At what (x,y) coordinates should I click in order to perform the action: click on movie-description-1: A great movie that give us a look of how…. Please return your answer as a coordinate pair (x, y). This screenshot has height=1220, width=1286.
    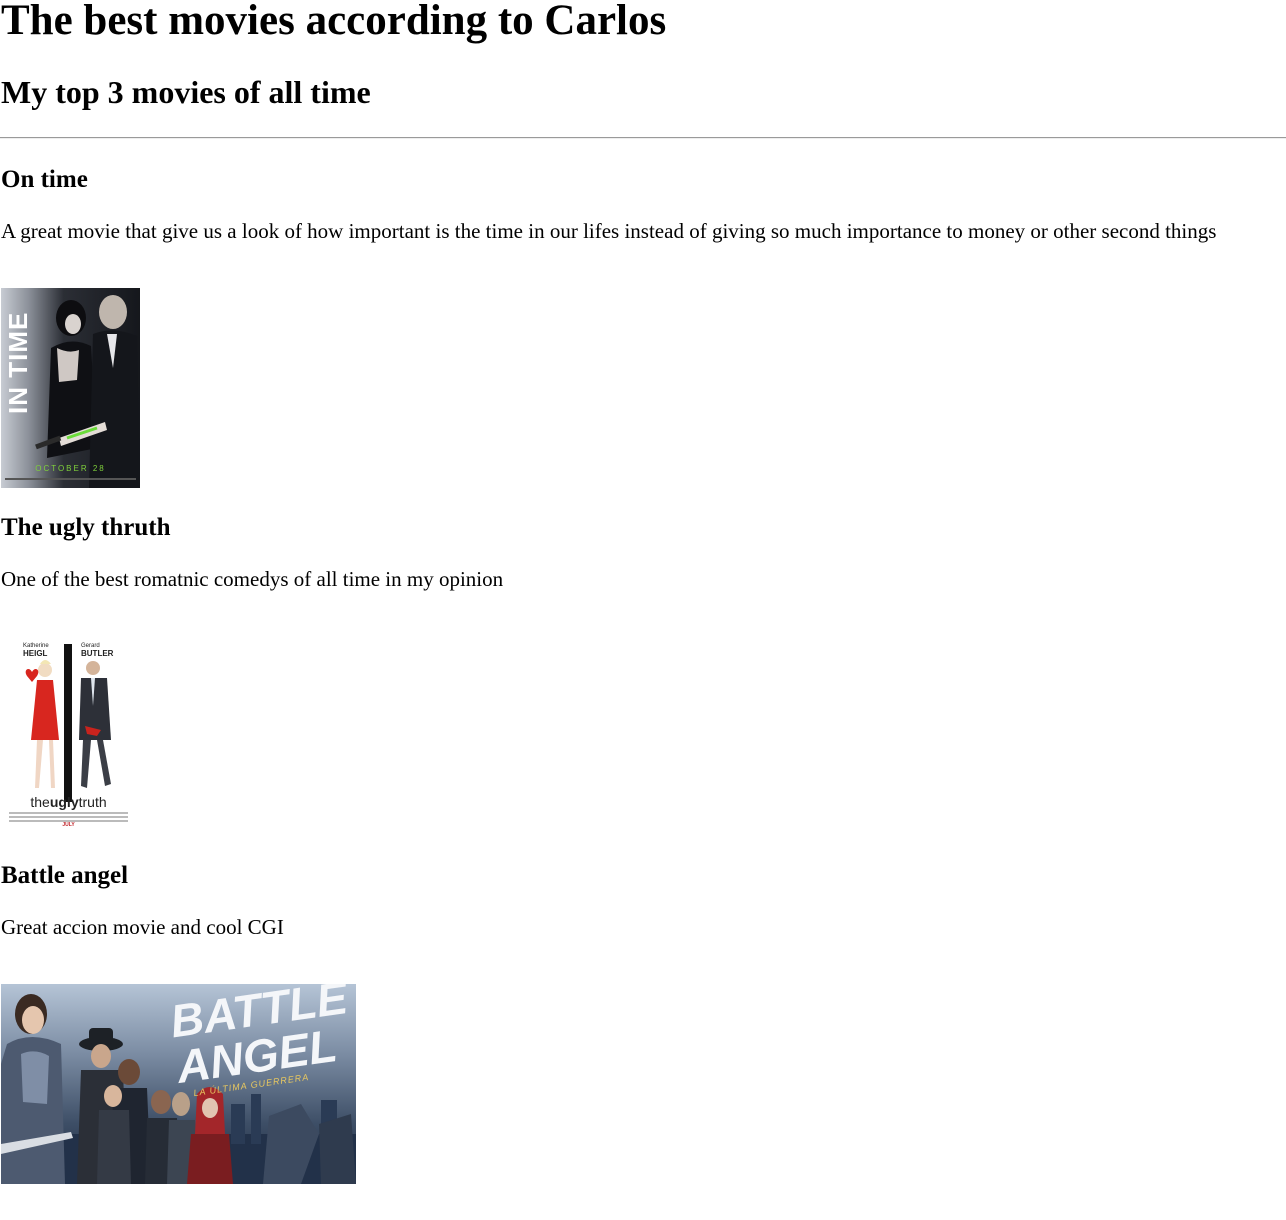
    Looking at the image, I should click on (609, 231).